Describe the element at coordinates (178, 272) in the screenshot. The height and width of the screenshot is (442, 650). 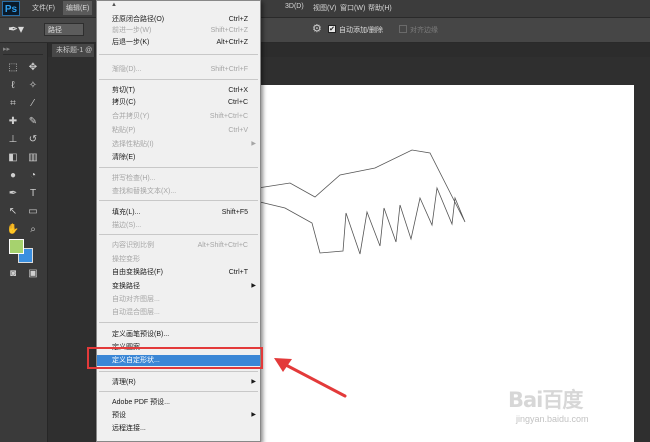
I see `menu-item-free-transform-path: 自由变换路径(F) Ctrl+T` at that location.